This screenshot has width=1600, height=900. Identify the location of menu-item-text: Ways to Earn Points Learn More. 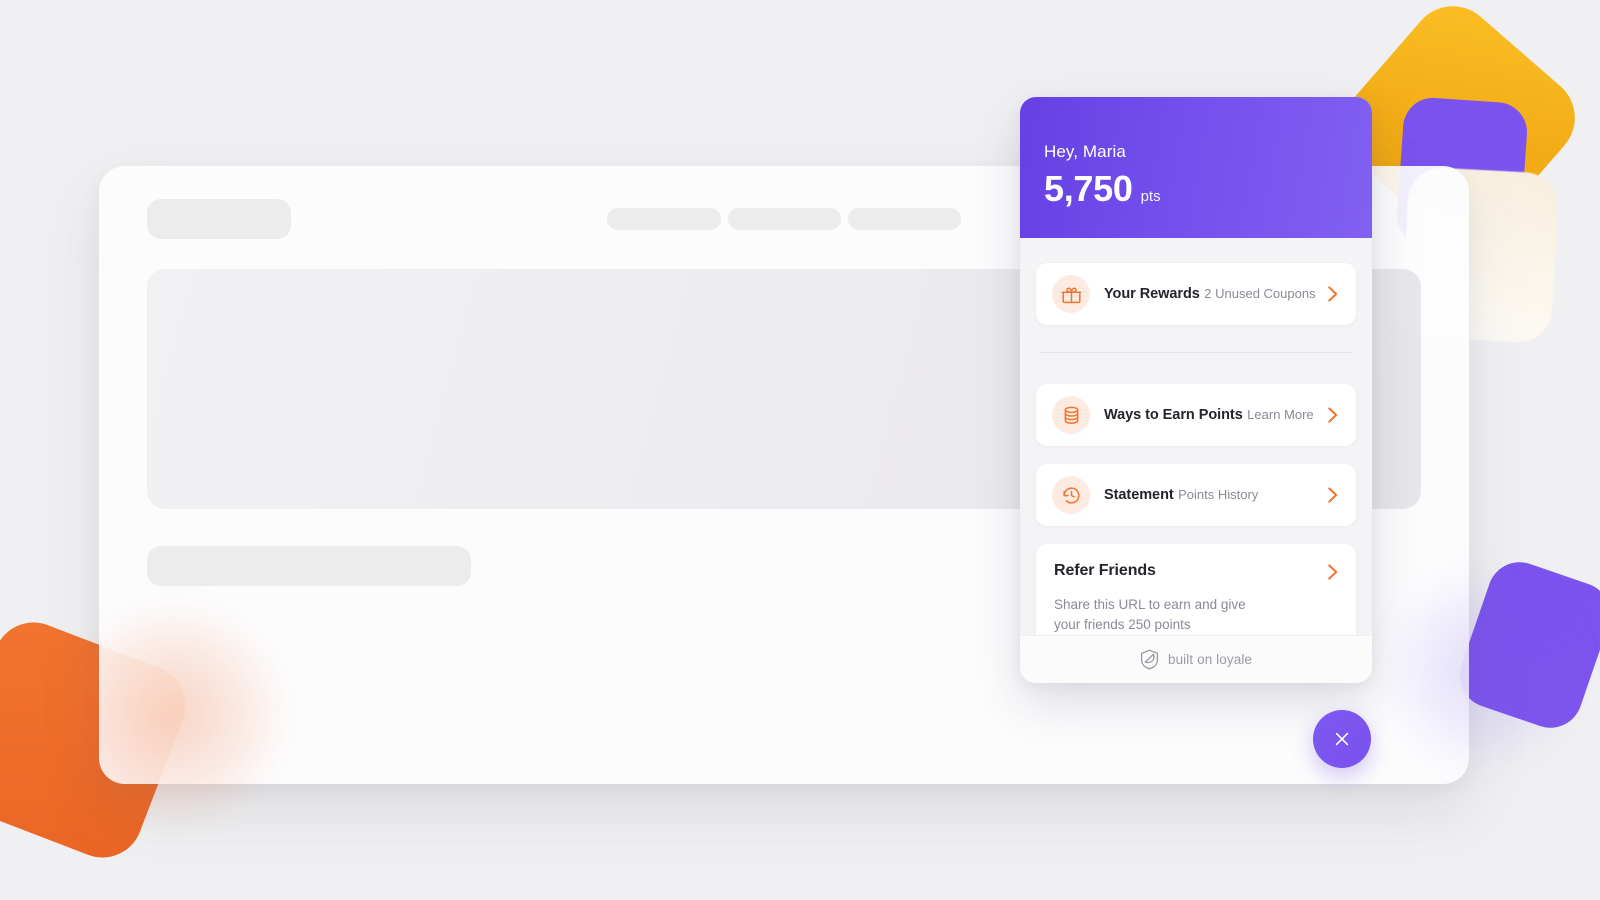
(1213, 415).